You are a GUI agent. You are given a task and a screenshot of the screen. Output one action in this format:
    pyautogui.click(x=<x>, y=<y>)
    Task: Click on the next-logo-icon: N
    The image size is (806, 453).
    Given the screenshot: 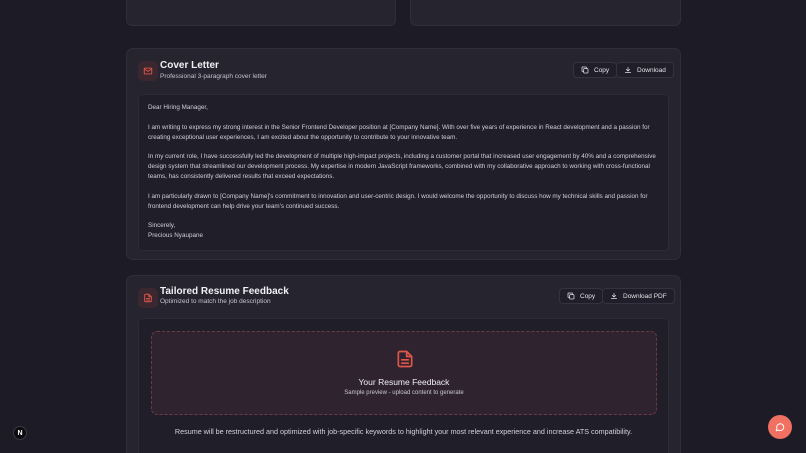 What is the action you would take?
    pyautogui.click(x=20, y=433)
    